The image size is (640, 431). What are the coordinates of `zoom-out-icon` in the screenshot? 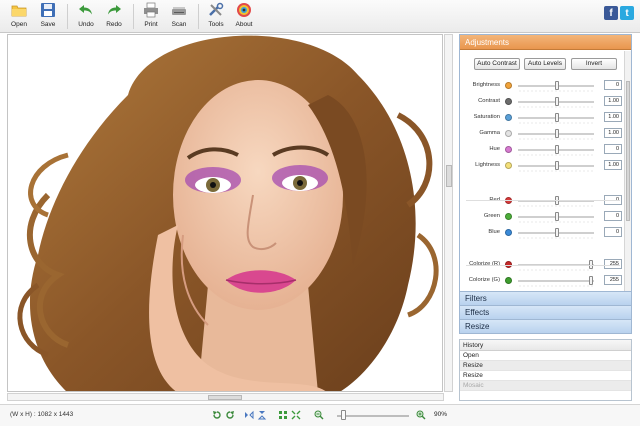 It's located at (319, 415).